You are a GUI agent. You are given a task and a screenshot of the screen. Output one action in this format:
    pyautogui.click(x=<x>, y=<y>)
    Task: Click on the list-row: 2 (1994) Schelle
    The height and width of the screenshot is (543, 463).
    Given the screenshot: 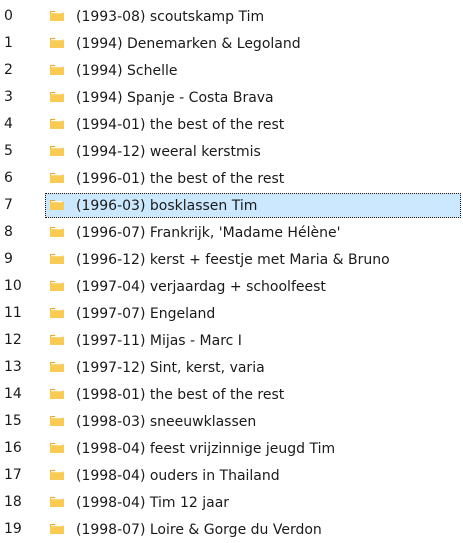 What is the action you would take?
    pyautogui.click(x=231, y=70)
    